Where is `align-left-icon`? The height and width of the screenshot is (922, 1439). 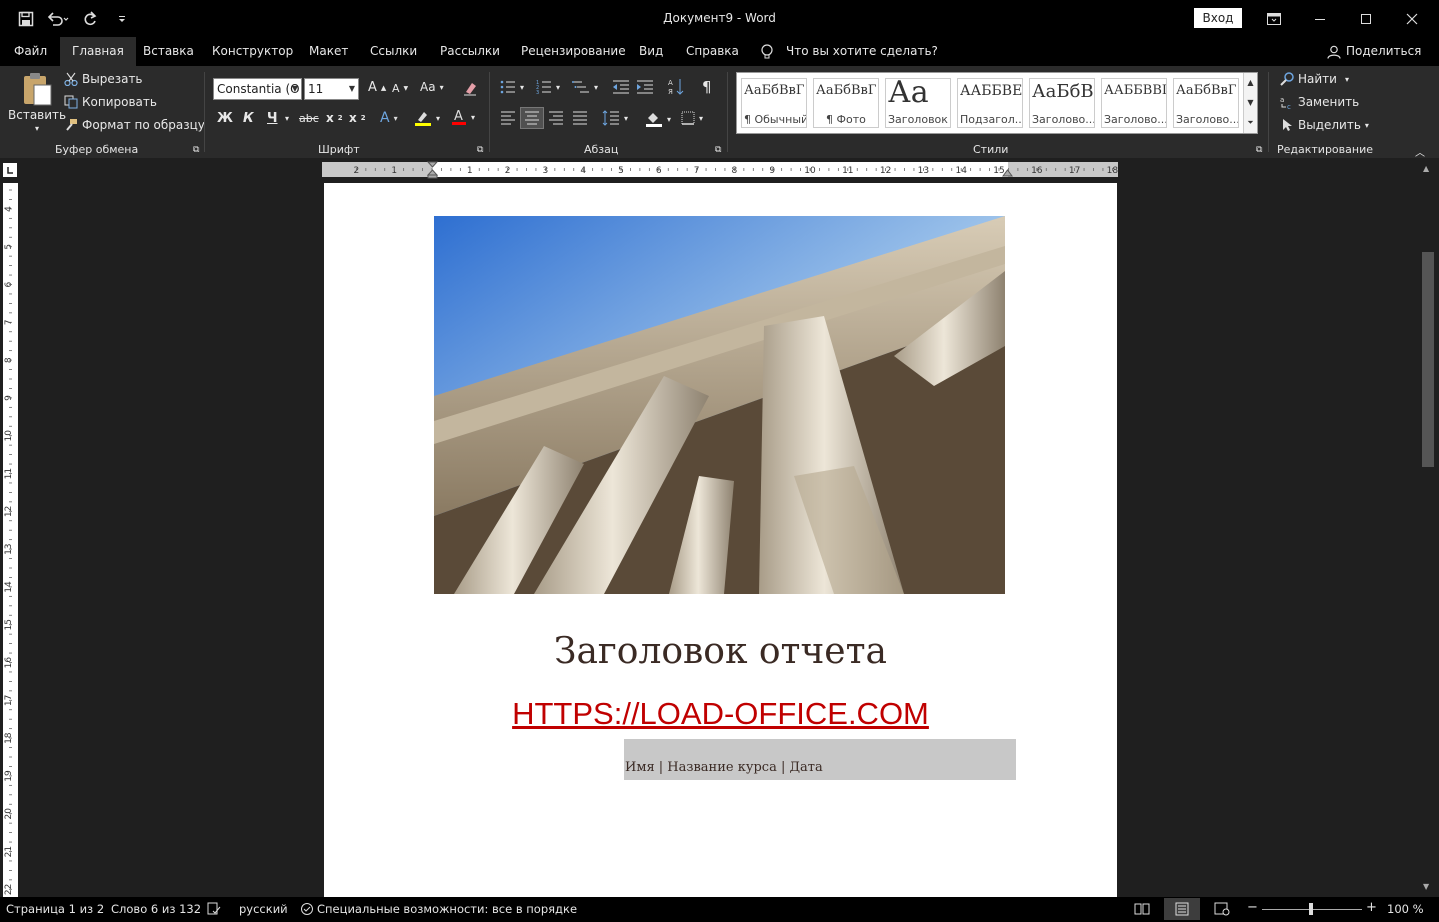 align-left-icon is located at coordinates (508, 118).